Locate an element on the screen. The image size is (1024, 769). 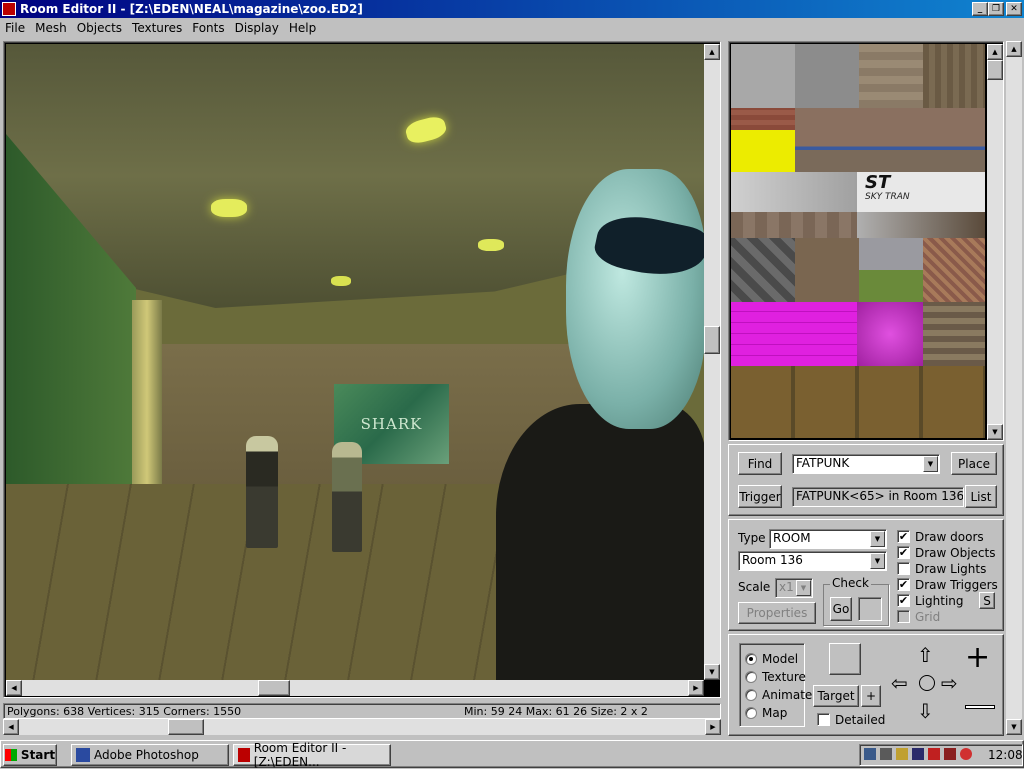
arrow-right-icon: ⇨ is located at coordinates (949, 683).